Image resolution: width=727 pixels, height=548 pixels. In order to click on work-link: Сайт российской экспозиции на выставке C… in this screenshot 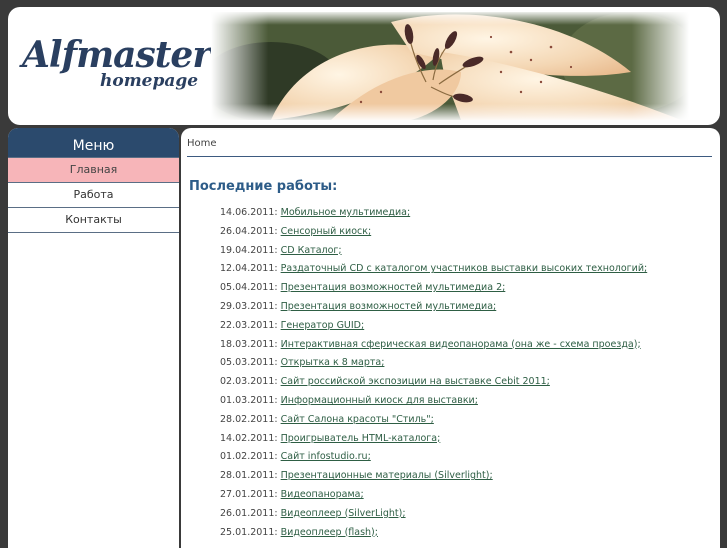, I will do `click(415, 381)`.